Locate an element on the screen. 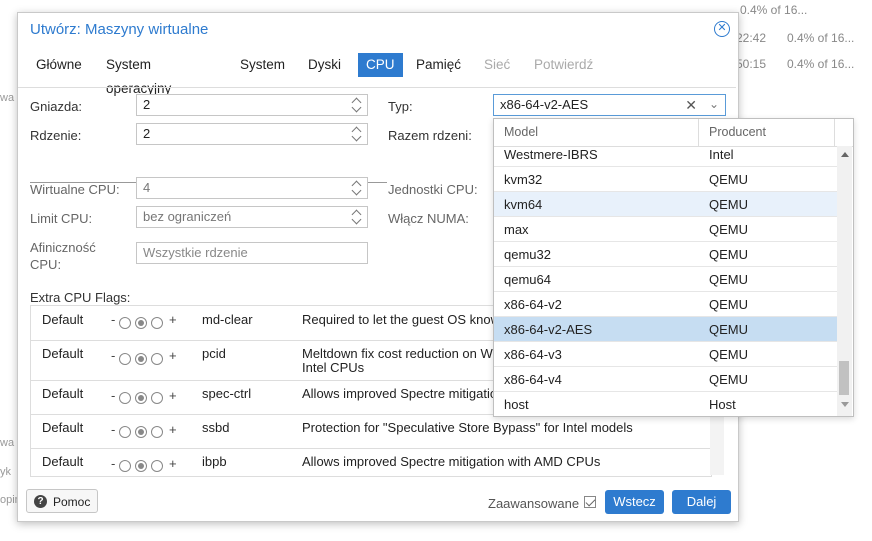 The width and height of the screenshot is (872, 541). chevron-down-icon: ⌄ is located at coordinates (714, 104).